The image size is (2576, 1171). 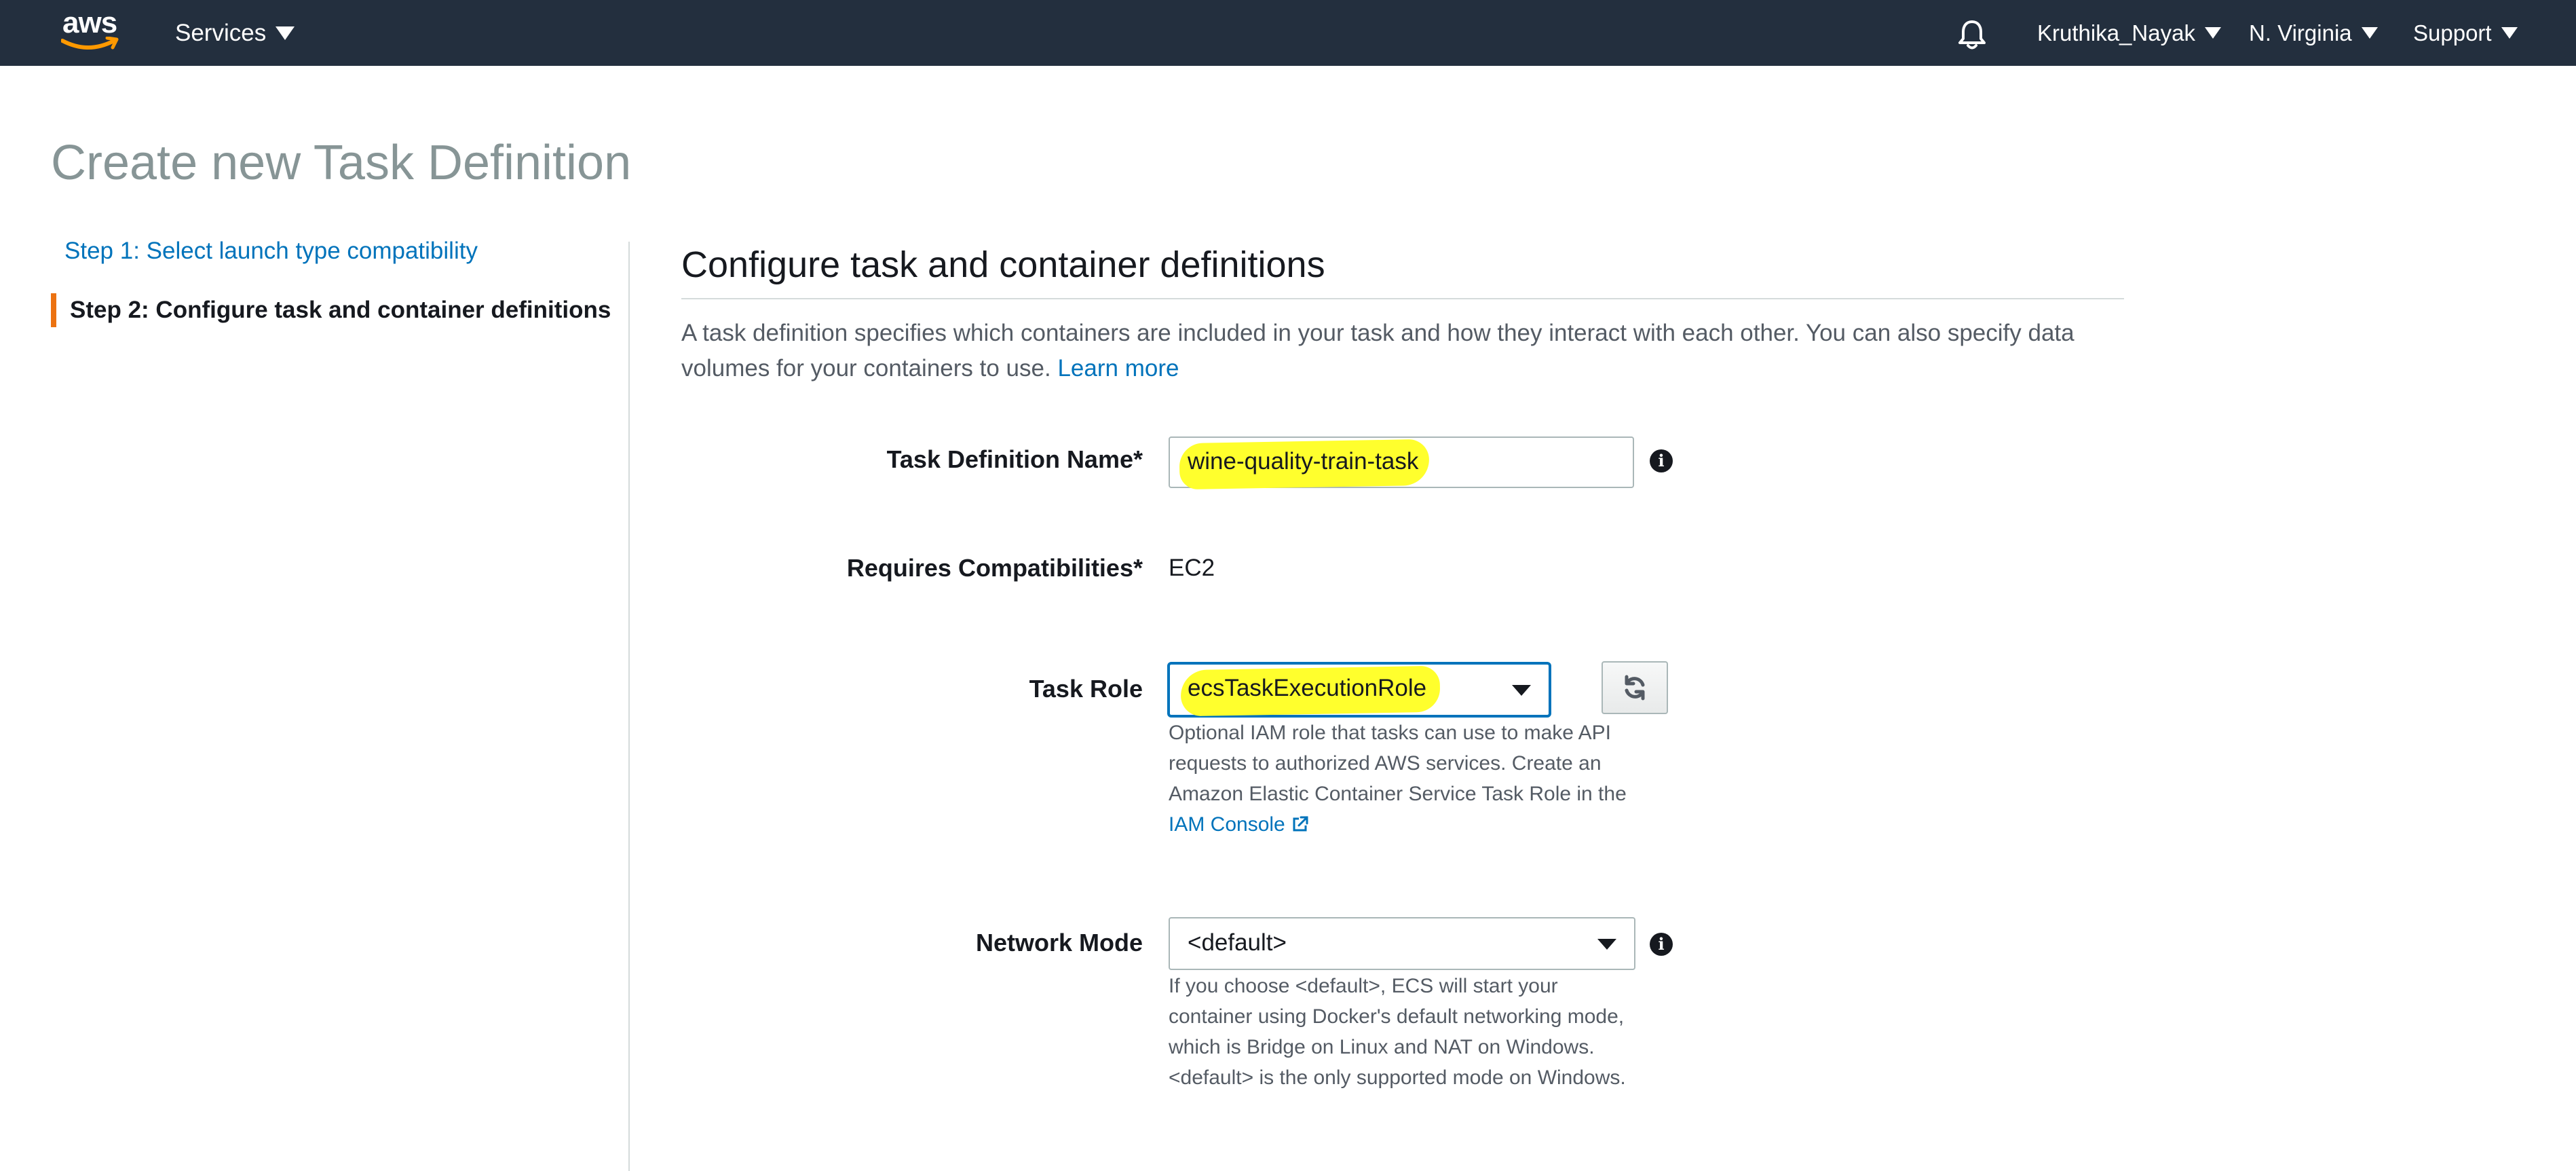 I want to click on learn-more-link: Learn more, so click(x=1118, y=368).